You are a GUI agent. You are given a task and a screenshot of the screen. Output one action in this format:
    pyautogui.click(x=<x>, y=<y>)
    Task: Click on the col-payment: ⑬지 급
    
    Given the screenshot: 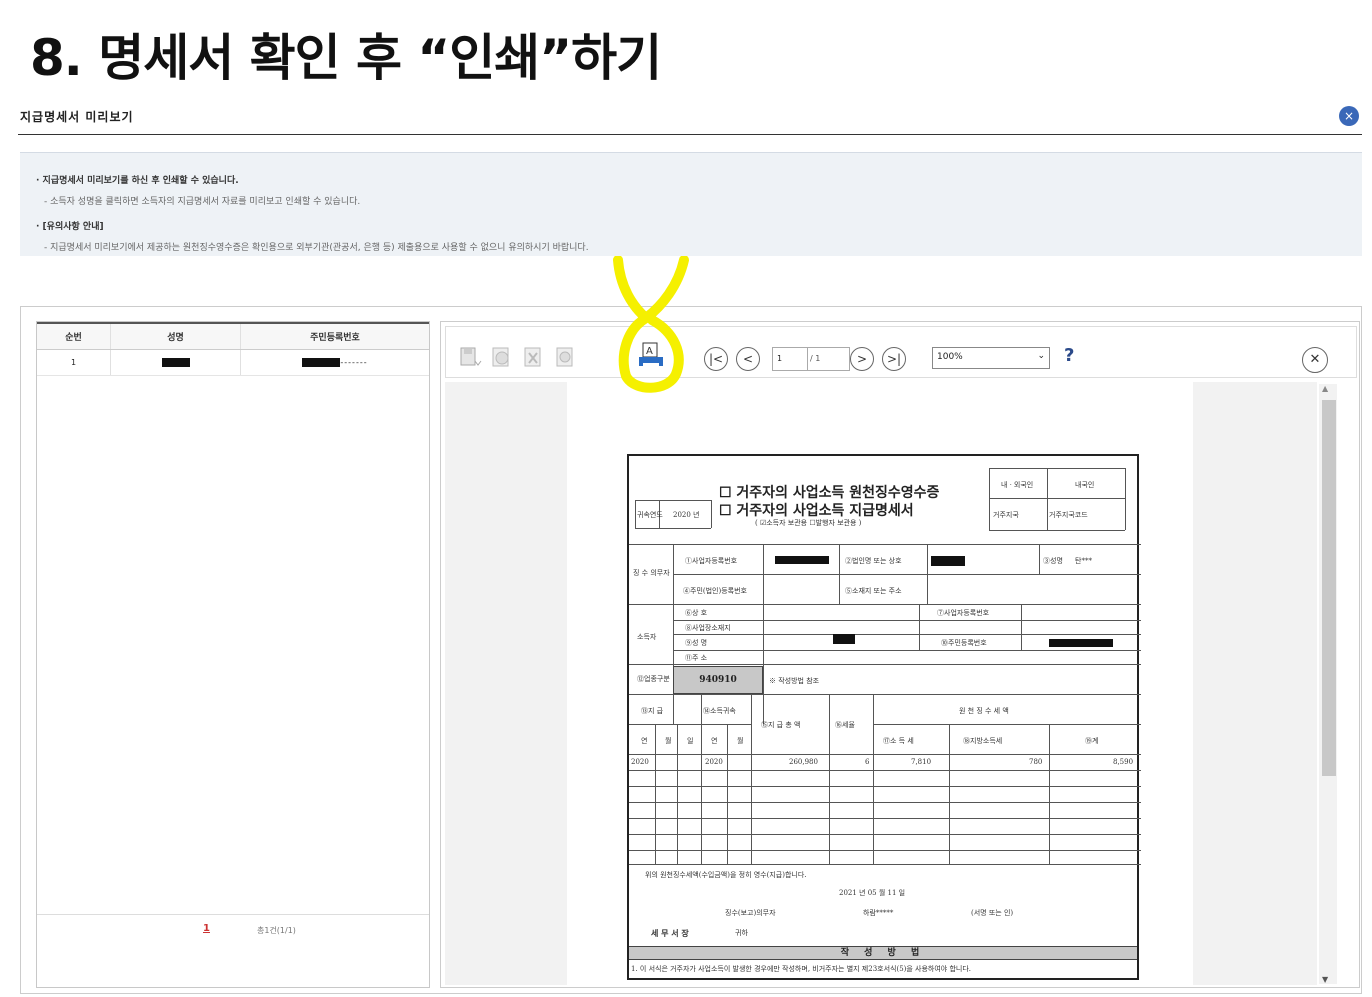 What is the action you would take?
    pyautogui.click(x=652, y=711)
    